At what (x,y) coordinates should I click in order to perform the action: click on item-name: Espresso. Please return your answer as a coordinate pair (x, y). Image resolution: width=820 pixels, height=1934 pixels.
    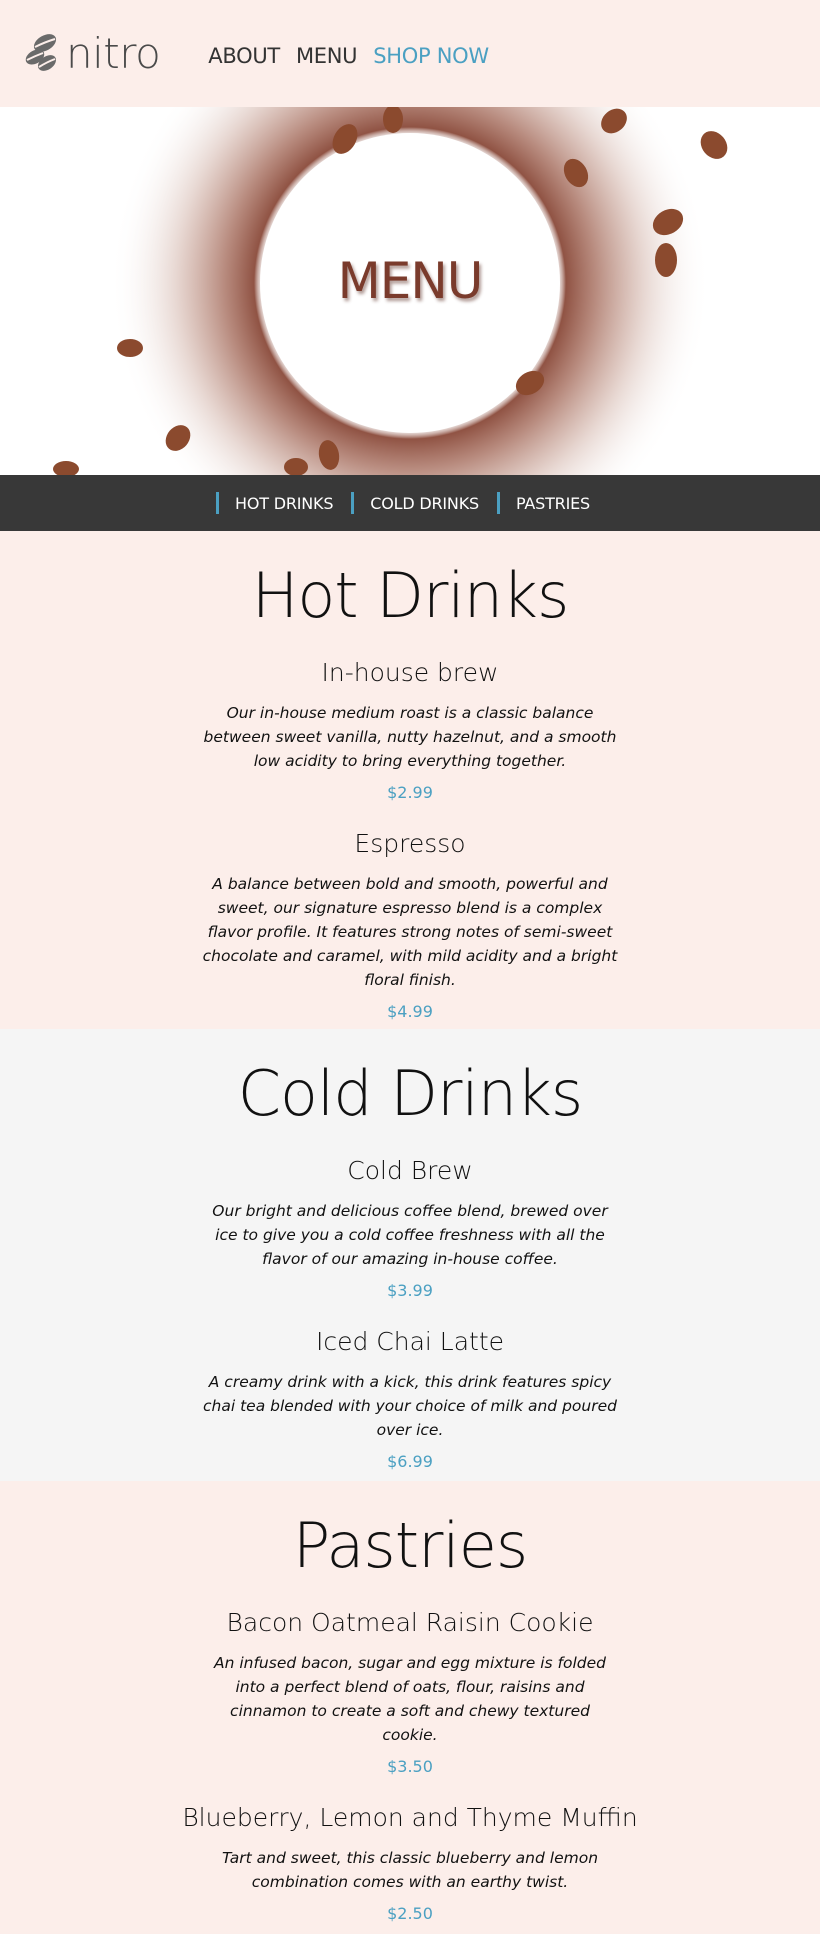
    Looking at the image, I should click on (410, 843).